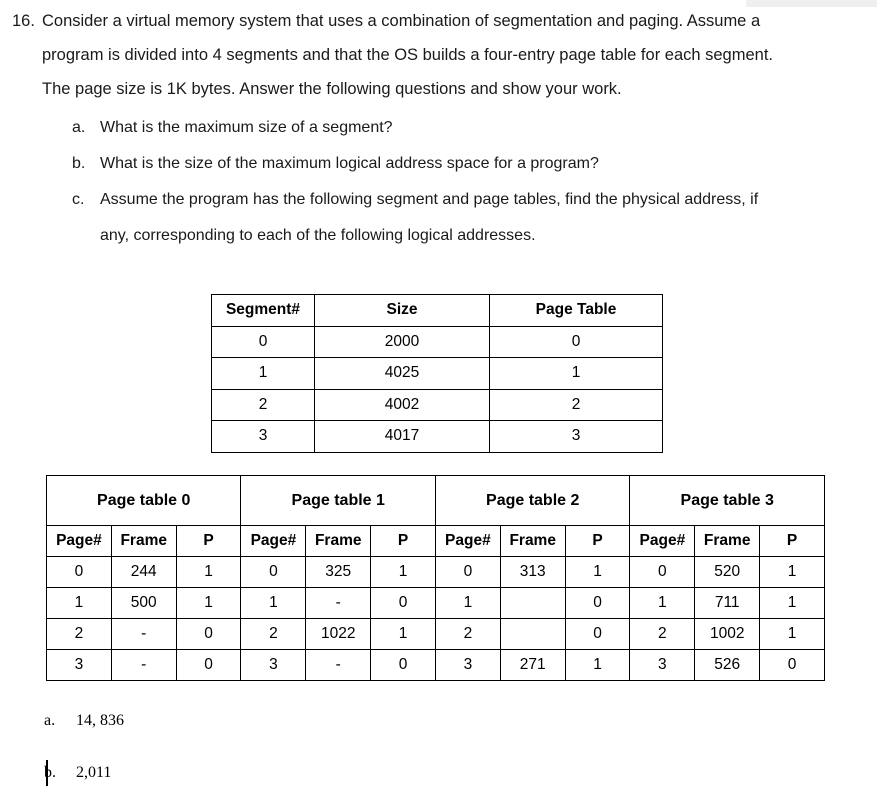  What do you see at coordinates (79, 163) in the screenshot?
I see `subpart-b-label: b.` at bounding box center [79, 163].